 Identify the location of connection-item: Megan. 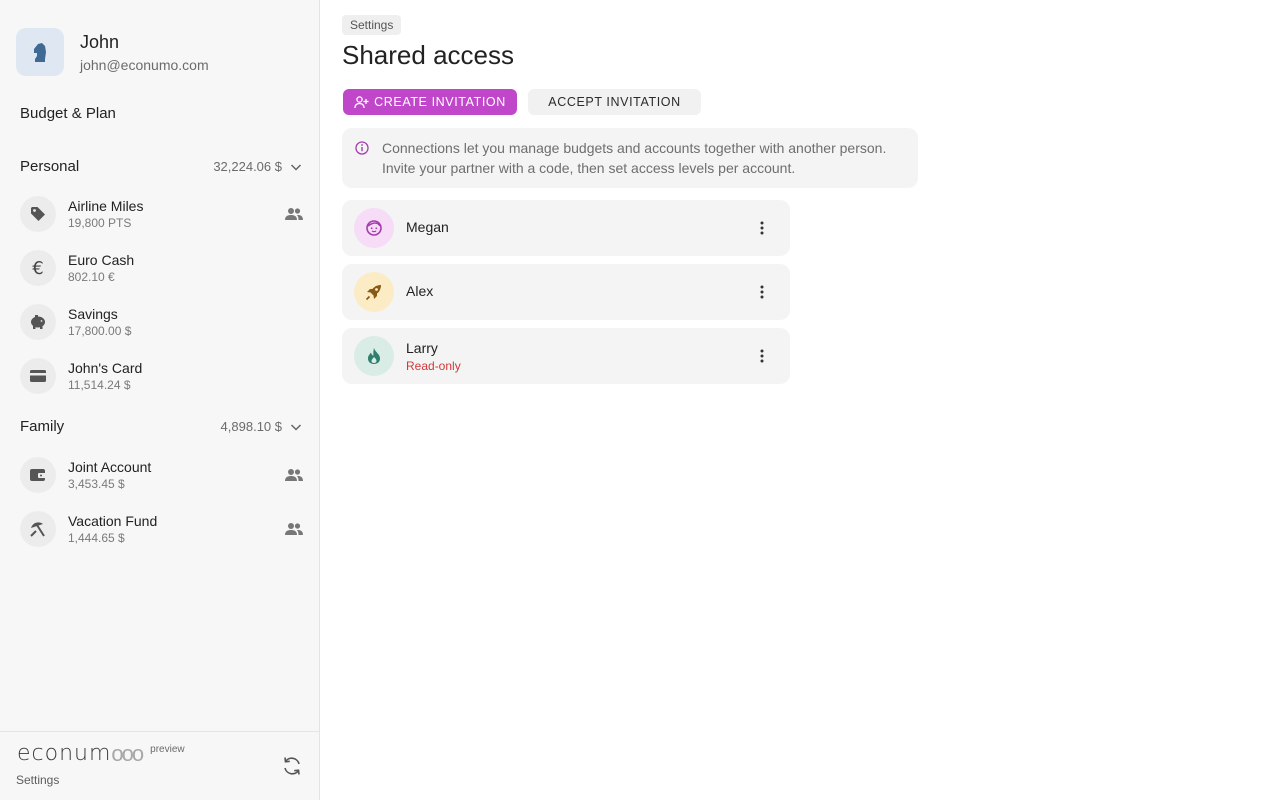
(566, 228).